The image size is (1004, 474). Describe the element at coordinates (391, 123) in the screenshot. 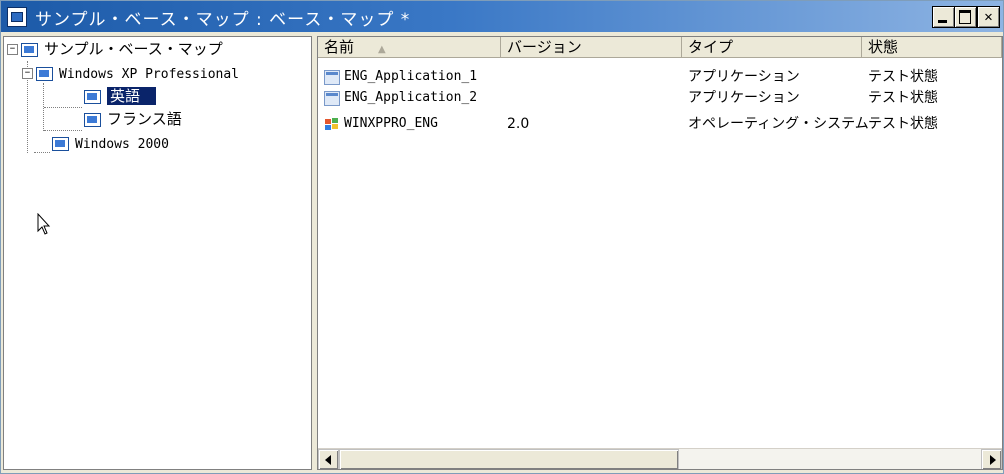

I see `row-name: WINXPPRO_ENG` at that location.